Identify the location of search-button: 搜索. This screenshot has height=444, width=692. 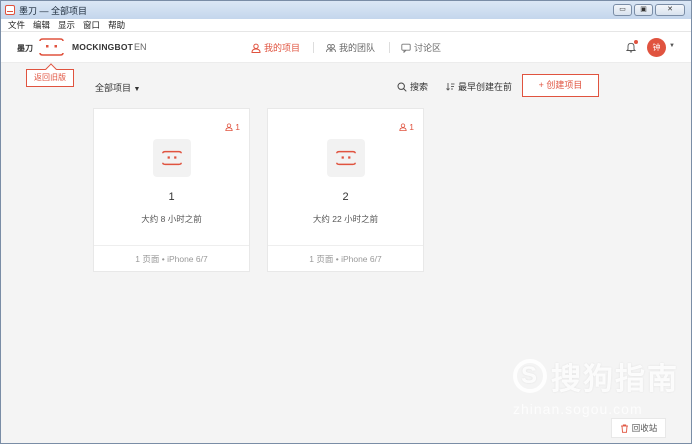
(412, 86).